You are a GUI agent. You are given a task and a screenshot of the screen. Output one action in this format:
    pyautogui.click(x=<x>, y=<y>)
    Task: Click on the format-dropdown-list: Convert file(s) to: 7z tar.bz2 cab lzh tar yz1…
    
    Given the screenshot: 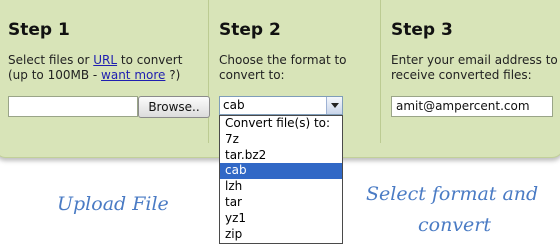 What is the action you would take?
    pyautogui.click(x=281, y=179)
    